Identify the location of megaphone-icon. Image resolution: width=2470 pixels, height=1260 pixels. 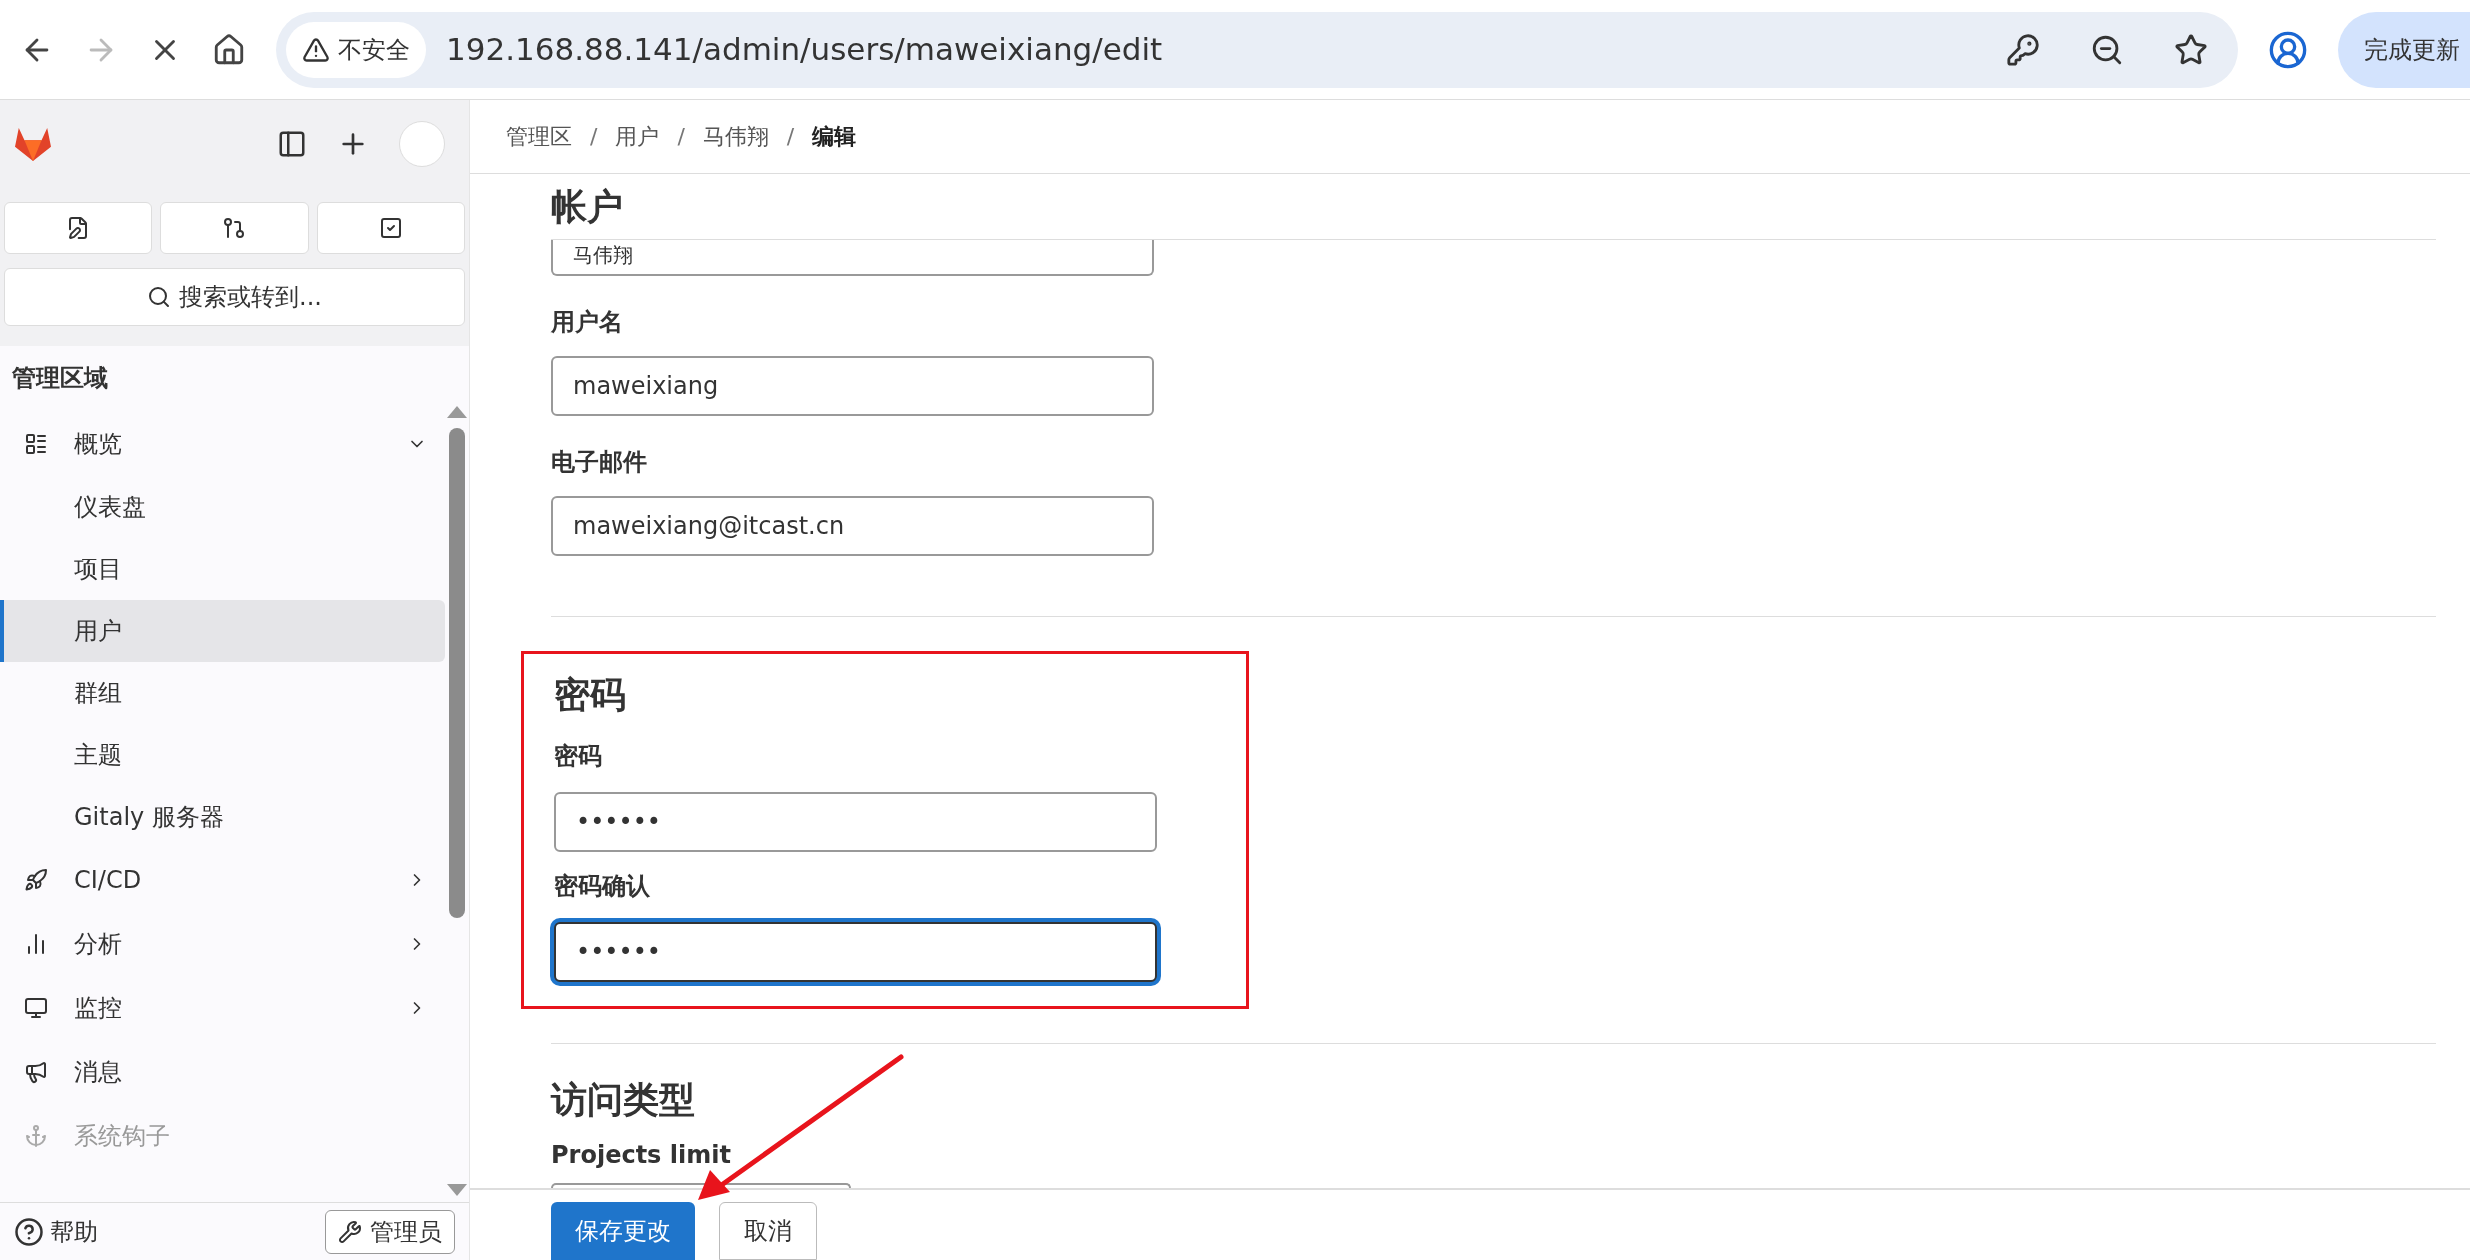
(36, 1072).